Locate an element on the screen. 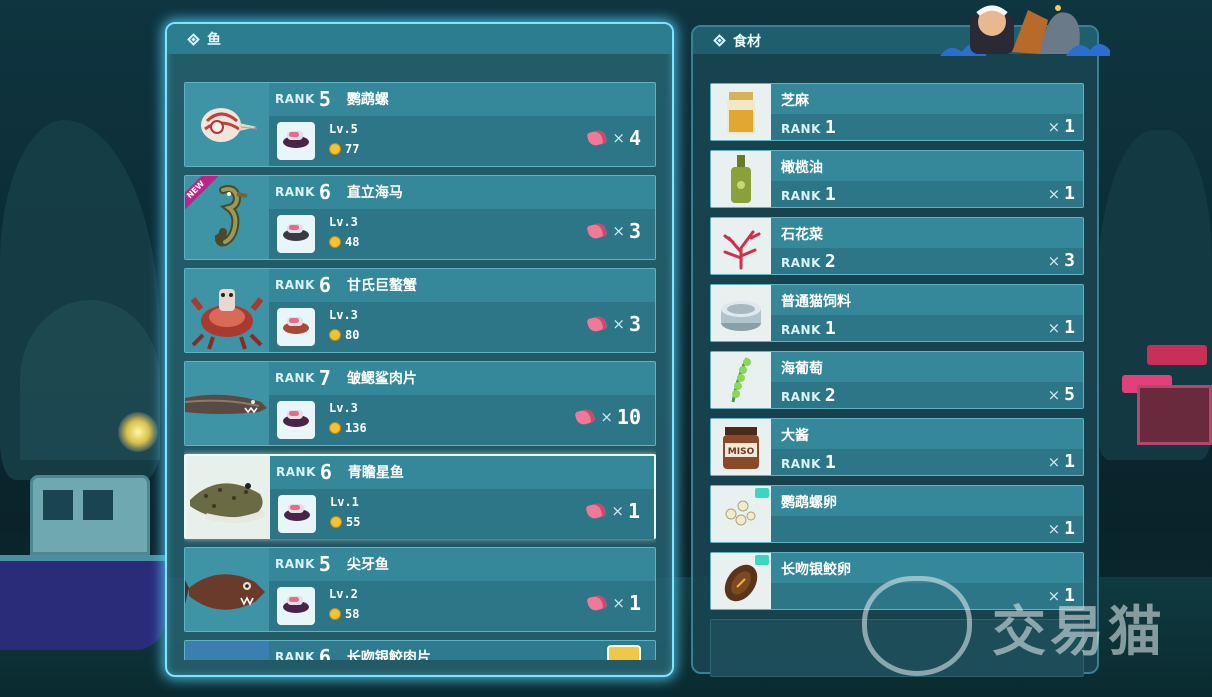  searchlight-icon is located at coordinates (138, 432).